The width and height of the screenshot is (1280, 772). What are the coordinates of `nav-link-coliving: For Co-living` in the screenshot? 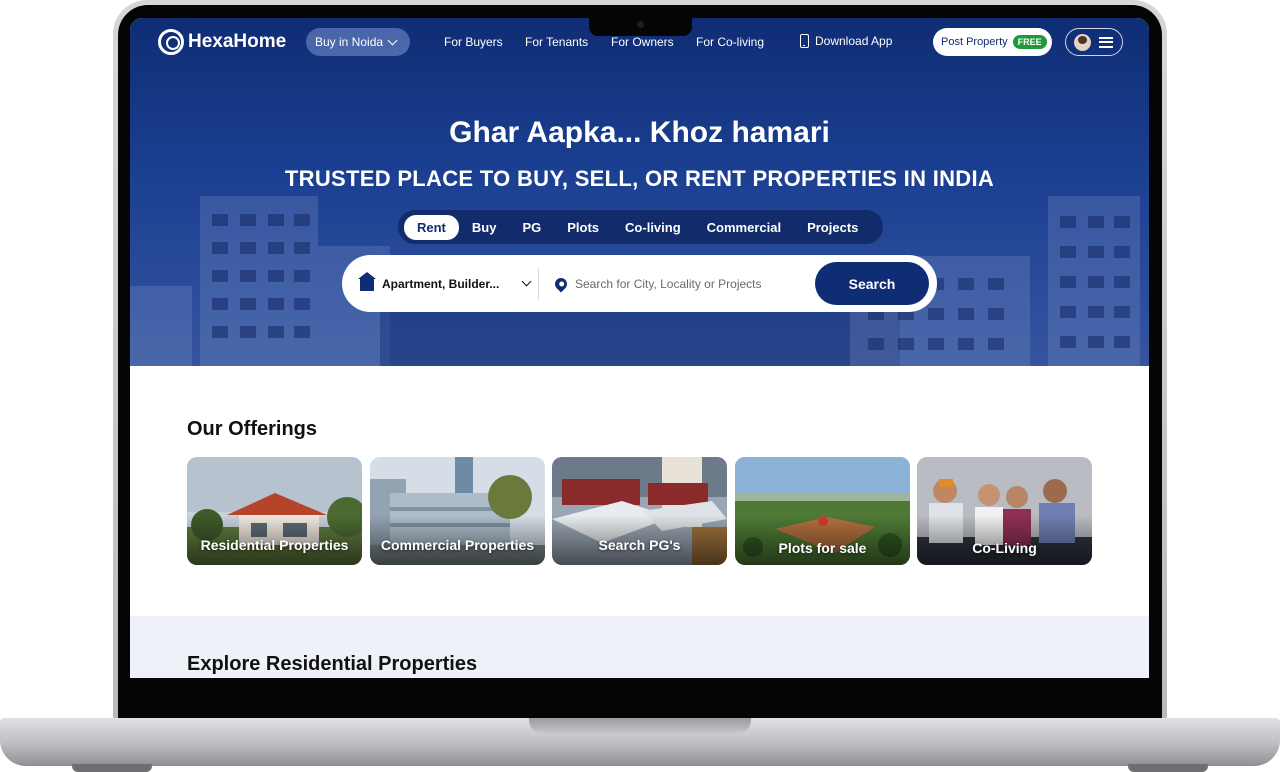 It's located at (730, 42).